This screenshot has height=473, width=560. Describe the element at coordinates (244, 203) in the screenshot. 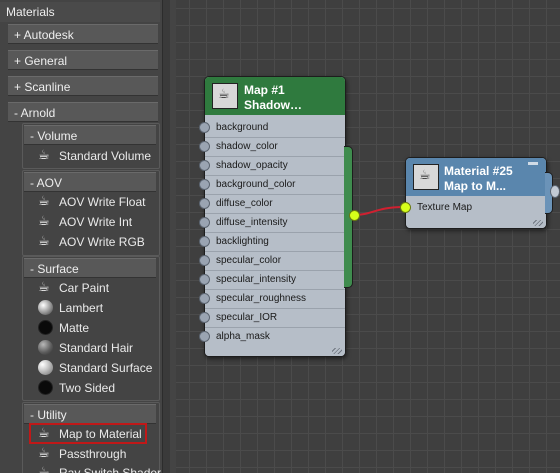

I see `slot-label: diffuse_color` at that location.